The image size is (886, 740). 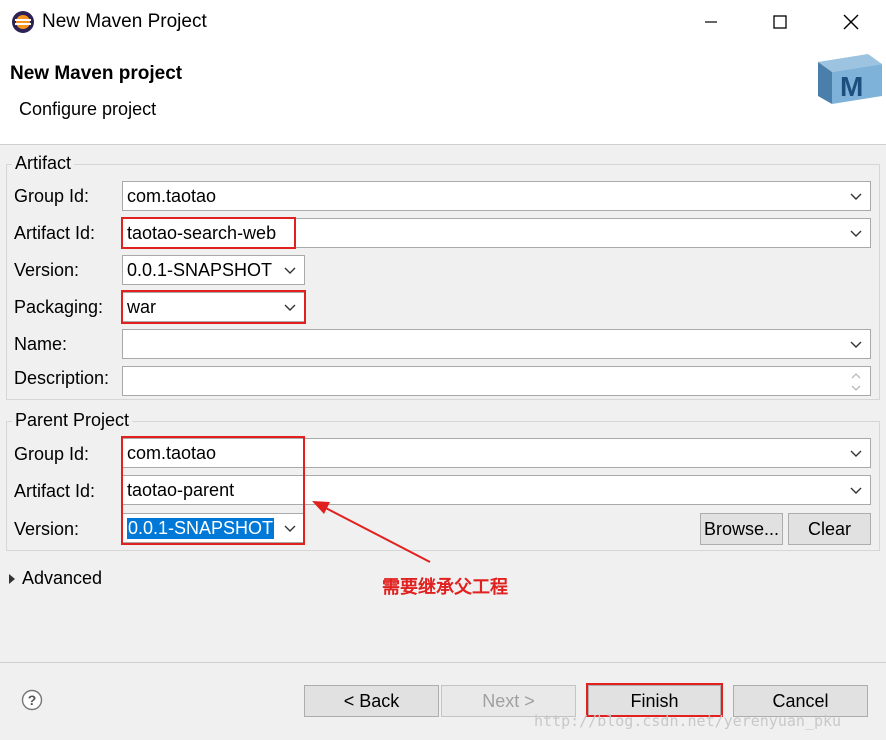 What do you see at coordinates (851, 86) in the screenshot?
I see `svg-text: M` at bounding box center [851, 86].